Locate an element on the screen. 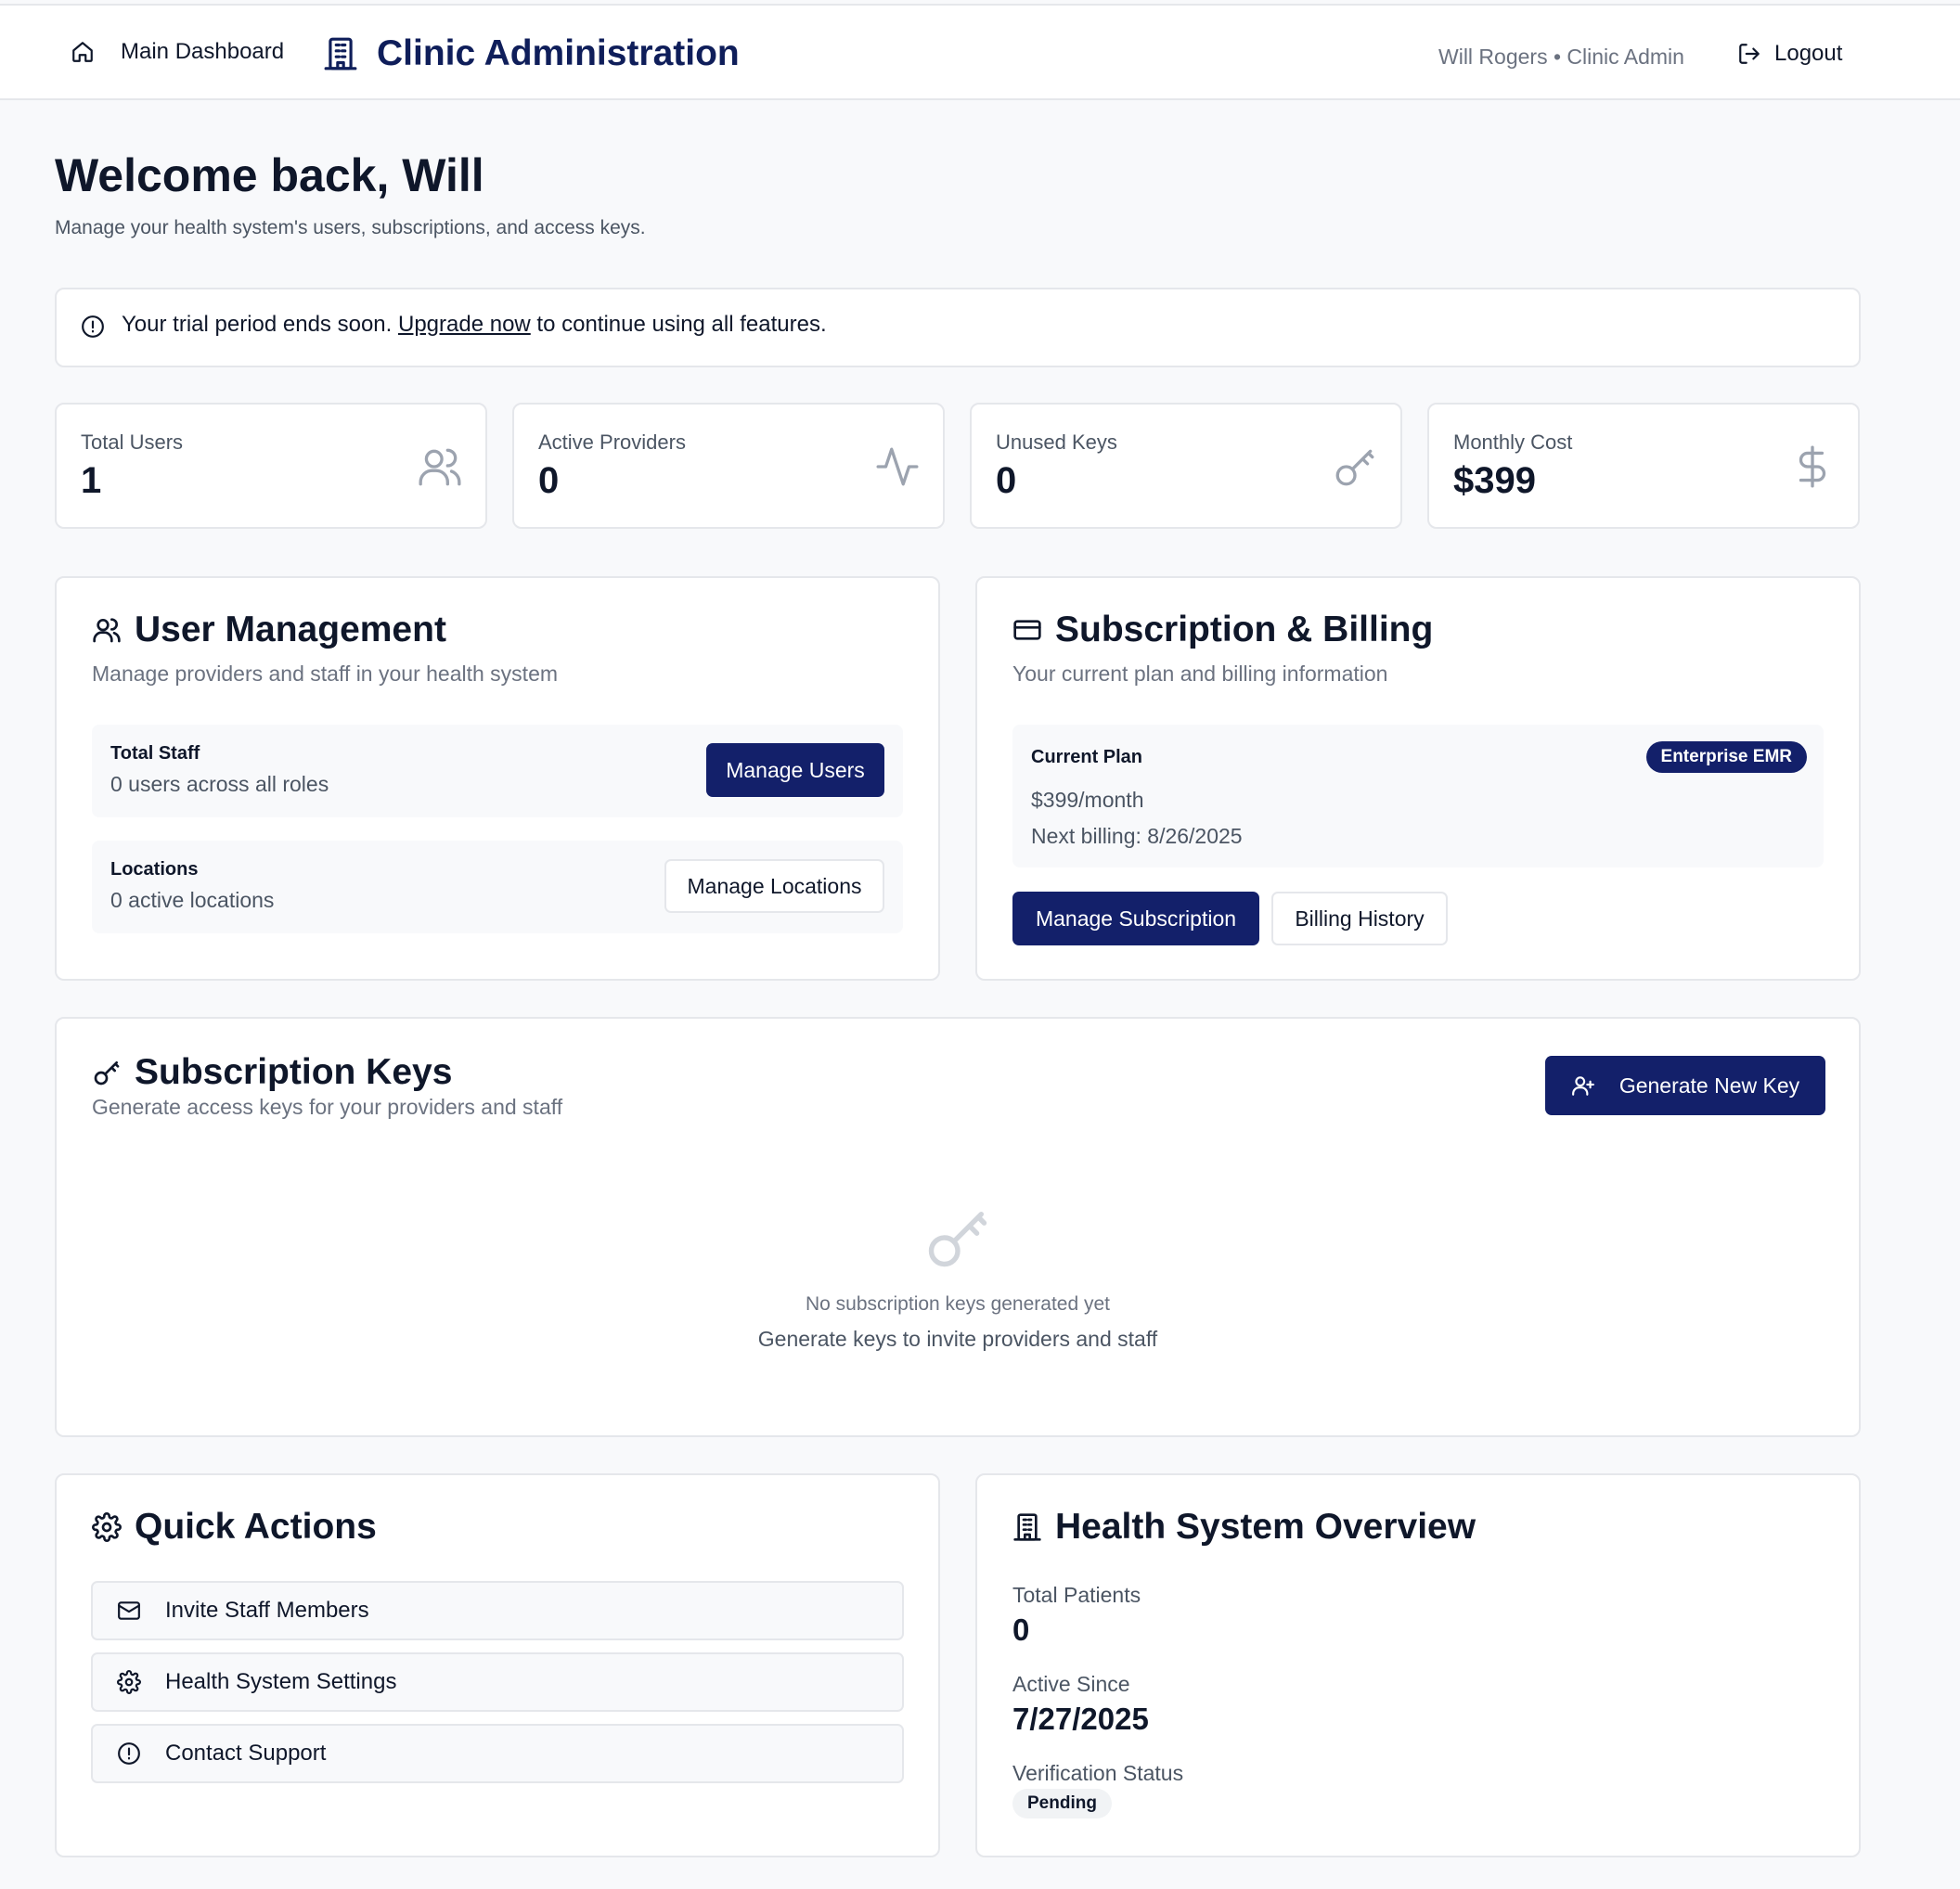 The width and height of the screenshot is (1960, 1889). stat-card-total-users: Total Users 1 is located at coordinates (271, 466).